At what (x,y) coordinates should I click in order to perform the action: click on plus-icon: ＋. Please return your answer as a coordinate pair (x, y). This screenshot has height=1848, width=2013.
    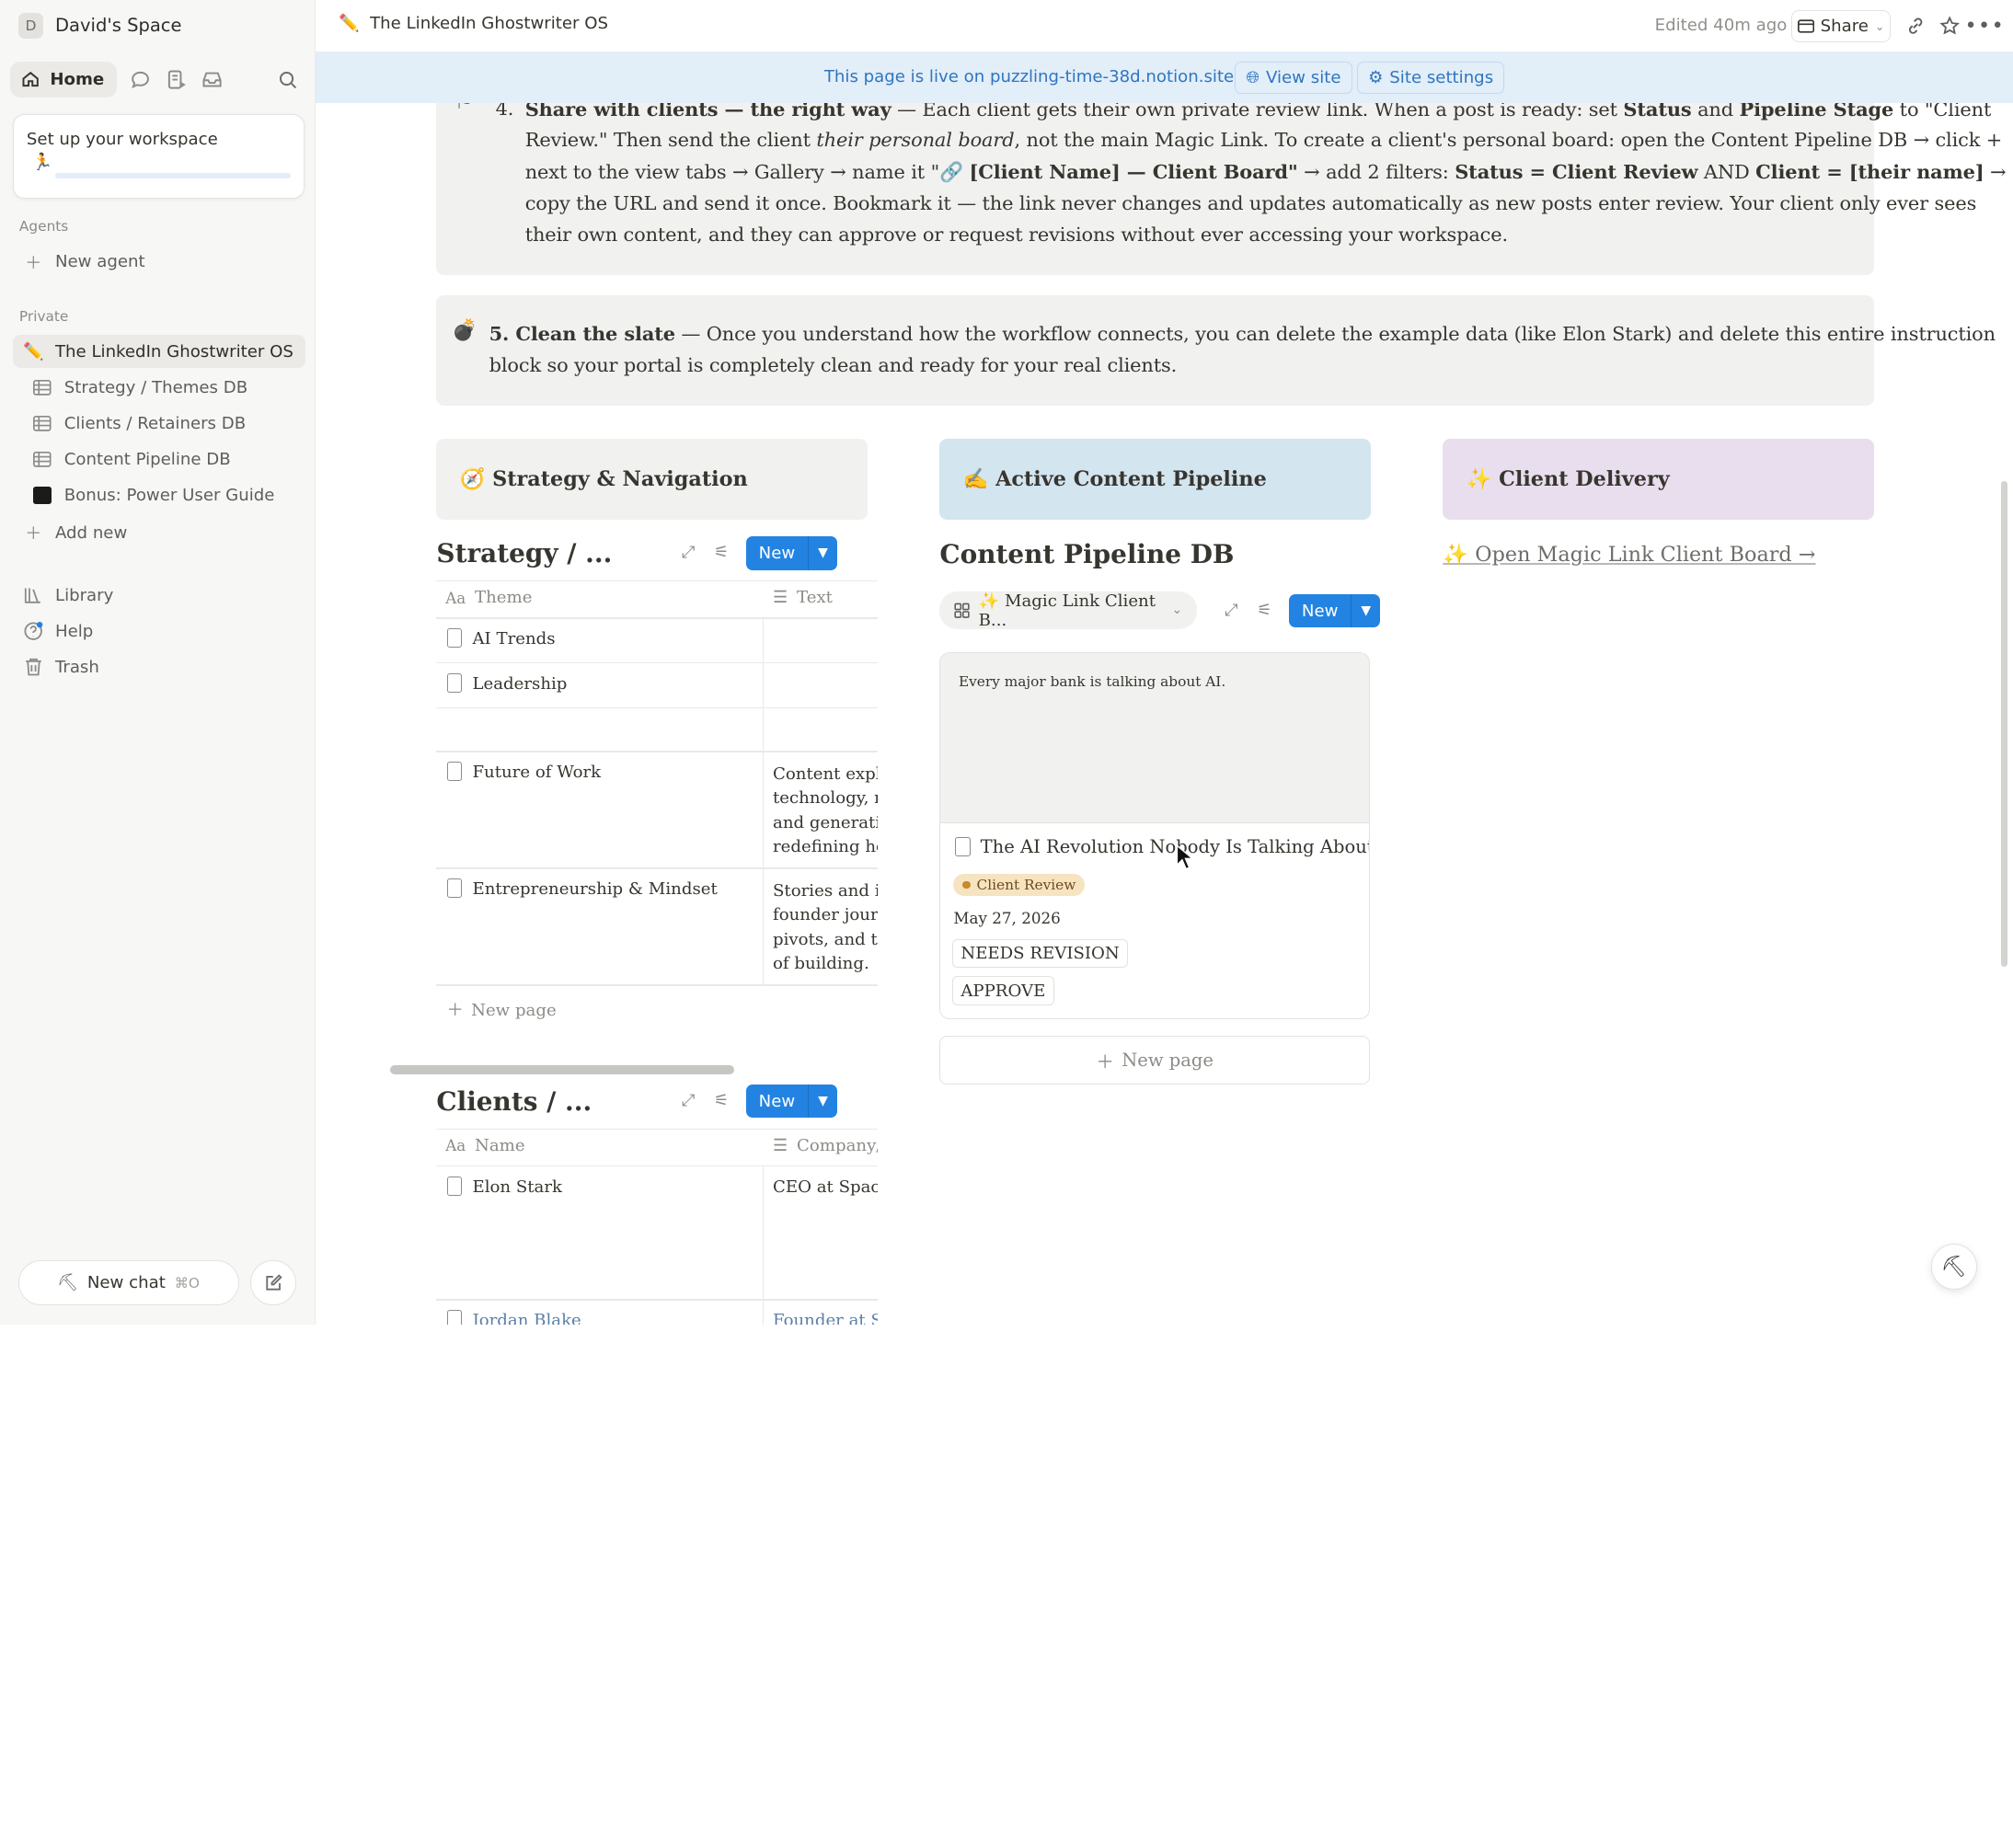
    Looking at the image, I should click on (33, 534).